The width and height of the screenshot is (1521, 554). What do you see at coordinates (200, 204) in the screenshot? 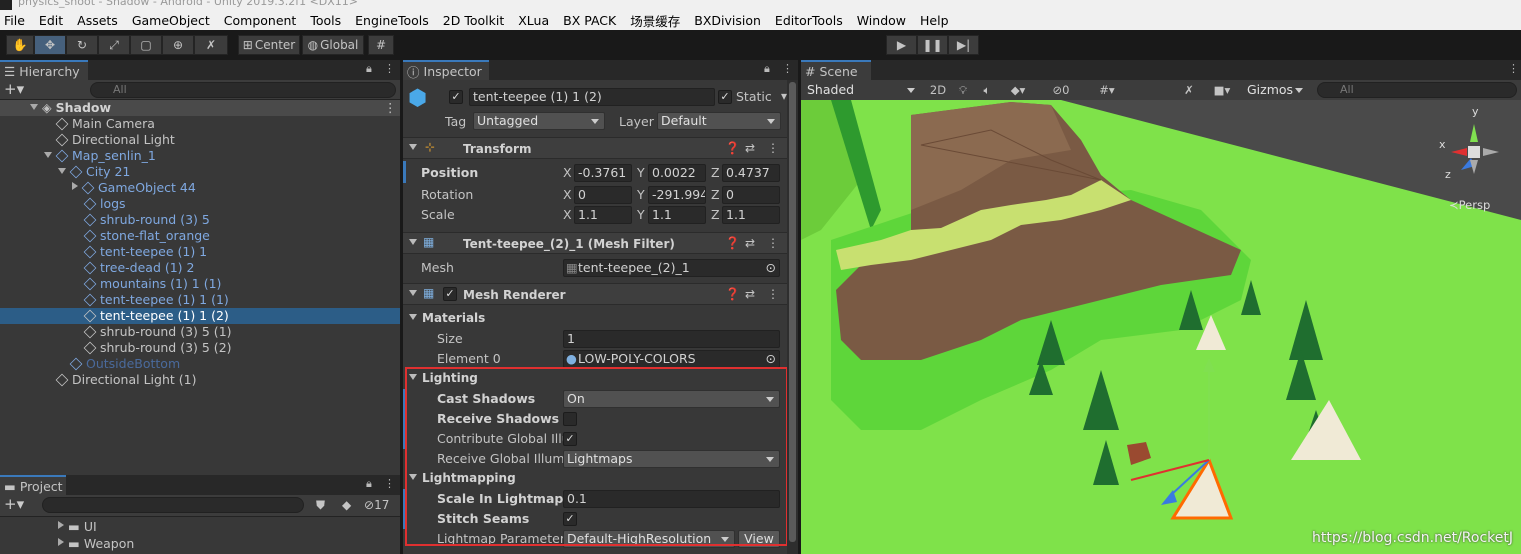
I see `hierarchy-item: logs` at bounding box center [200, 204].